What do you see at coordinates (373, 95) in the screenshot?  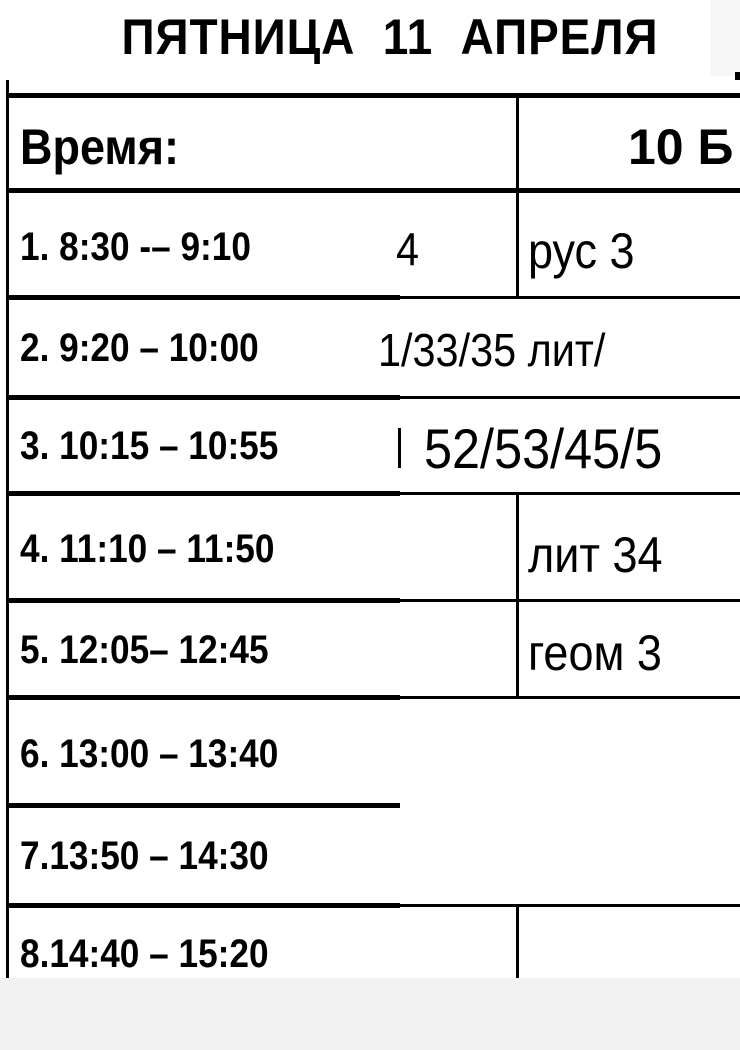 I see `table-top-border` at bounding box center [373, 95].